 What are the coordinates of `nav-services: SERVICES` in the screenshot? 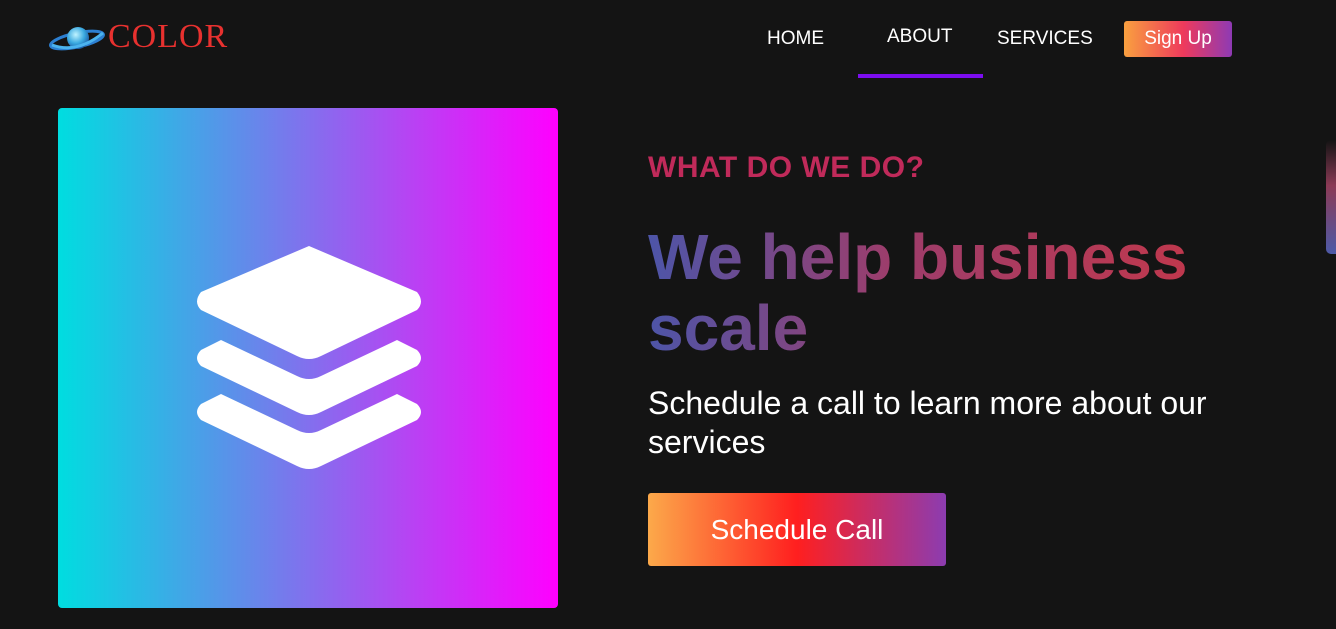 It's located at (1045, 39).